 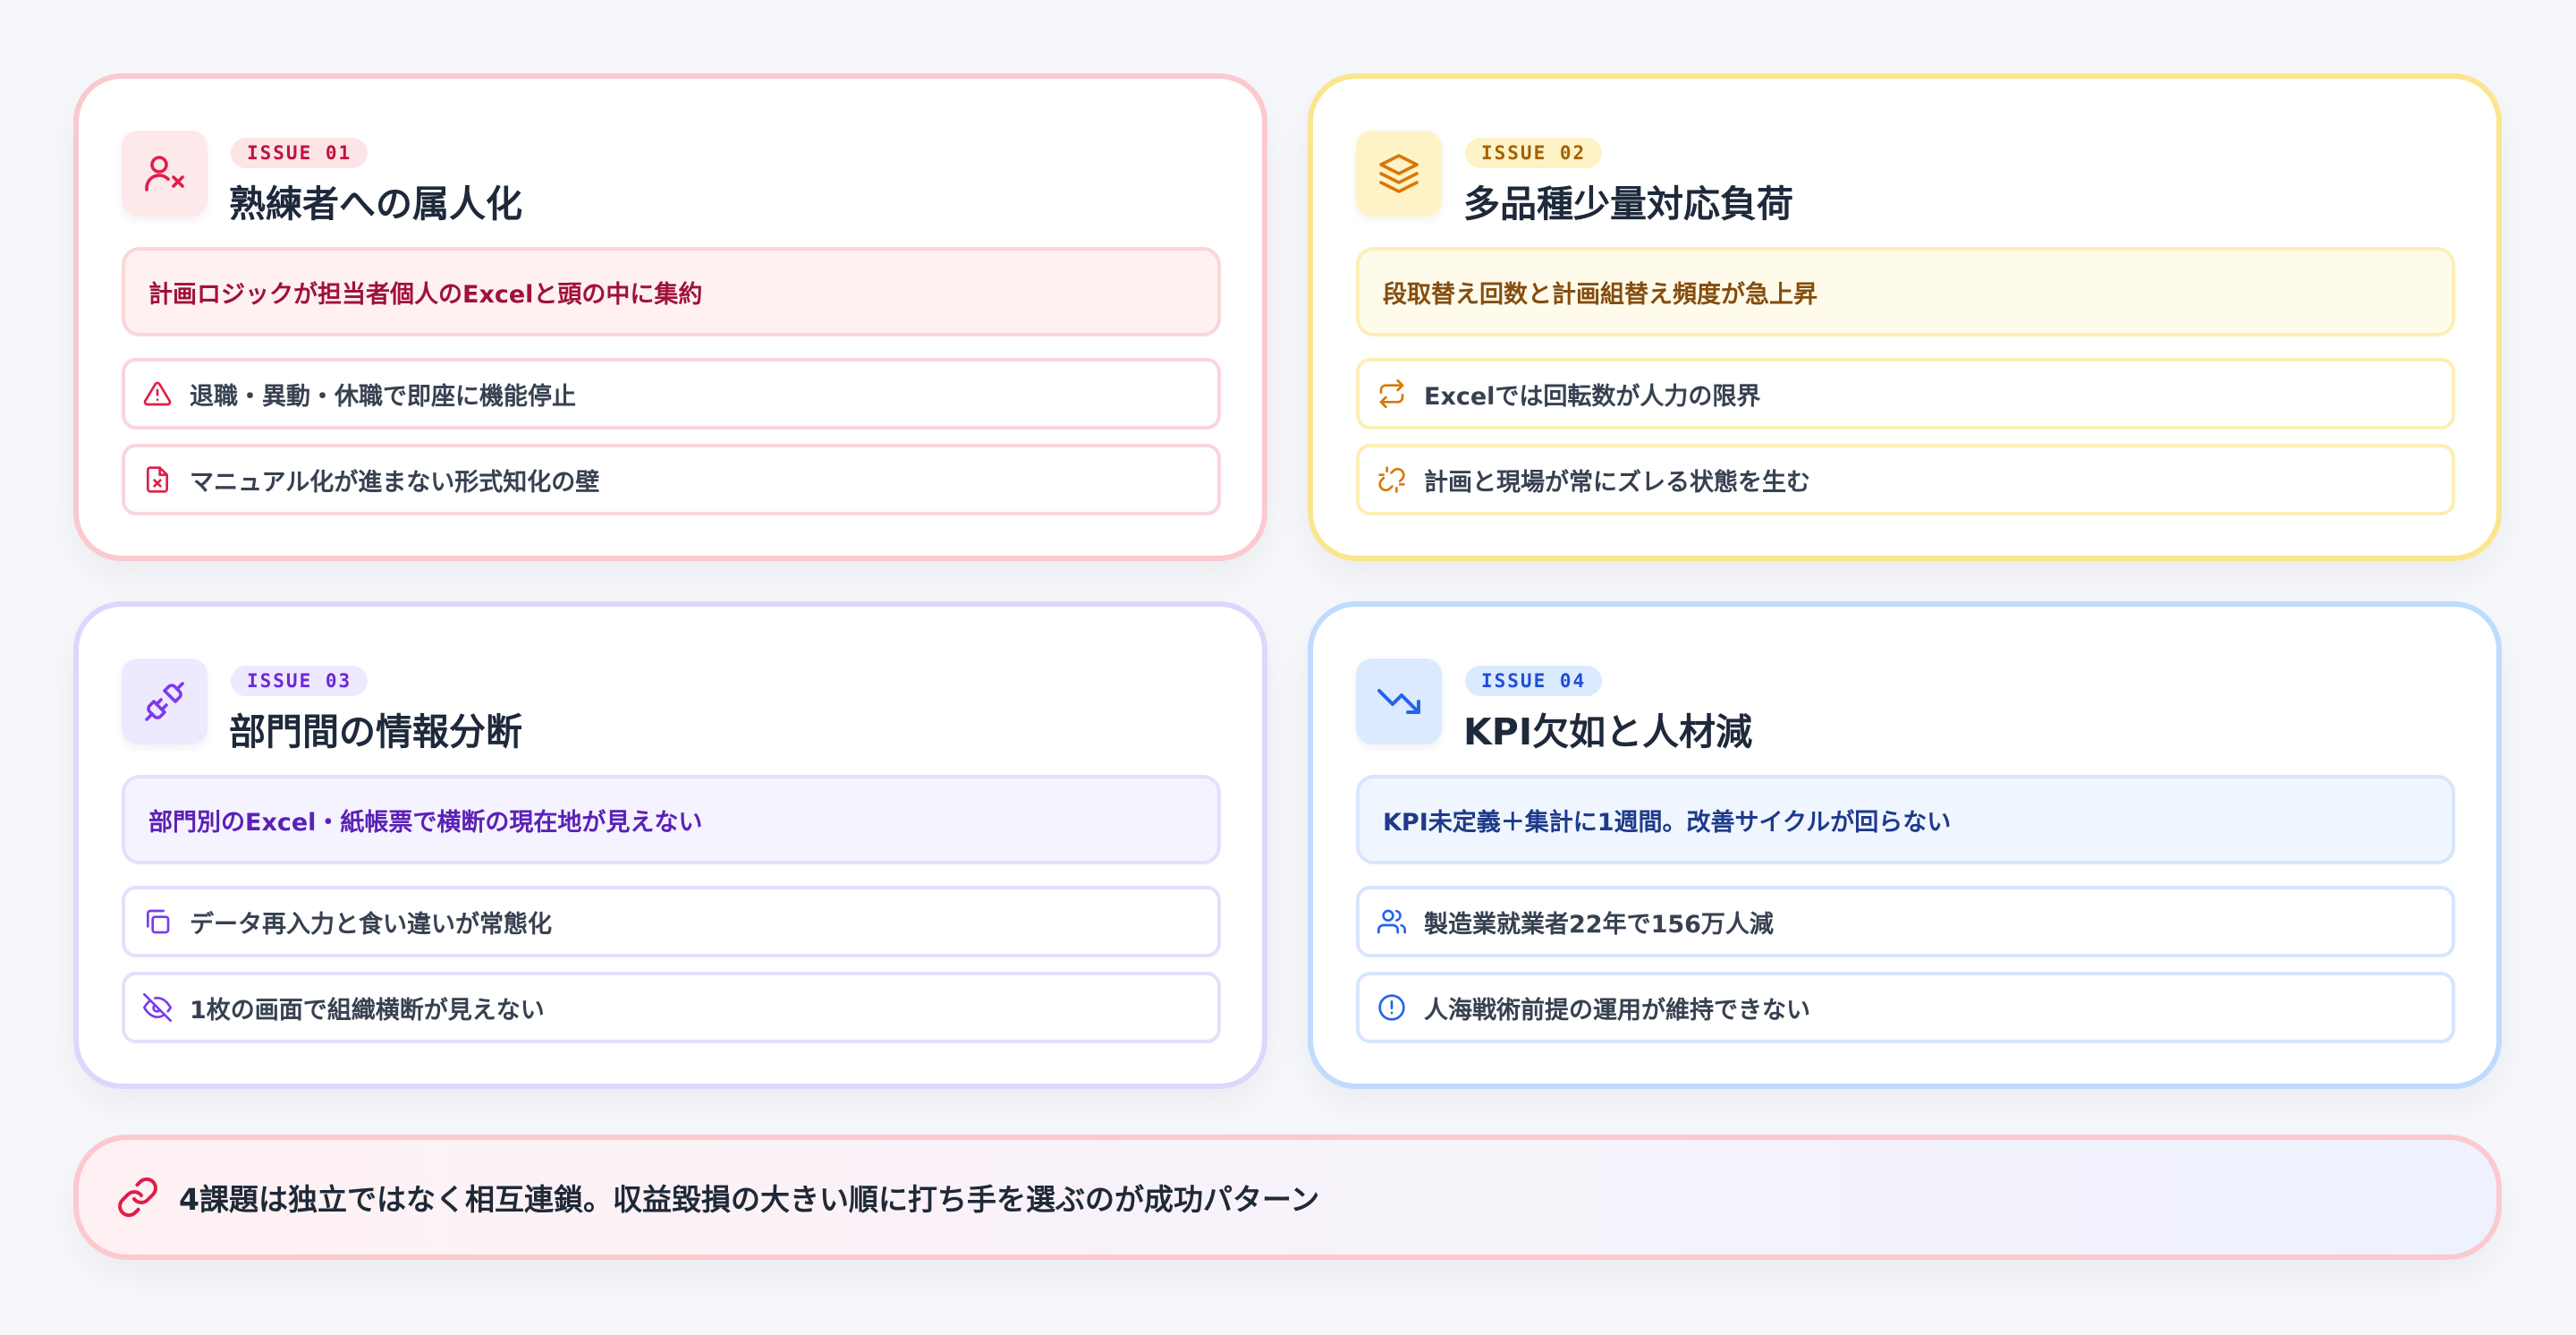 I want to click on issue-point: 人海戦術前提の運用が維持できない, so click(x=1905, y=1007).